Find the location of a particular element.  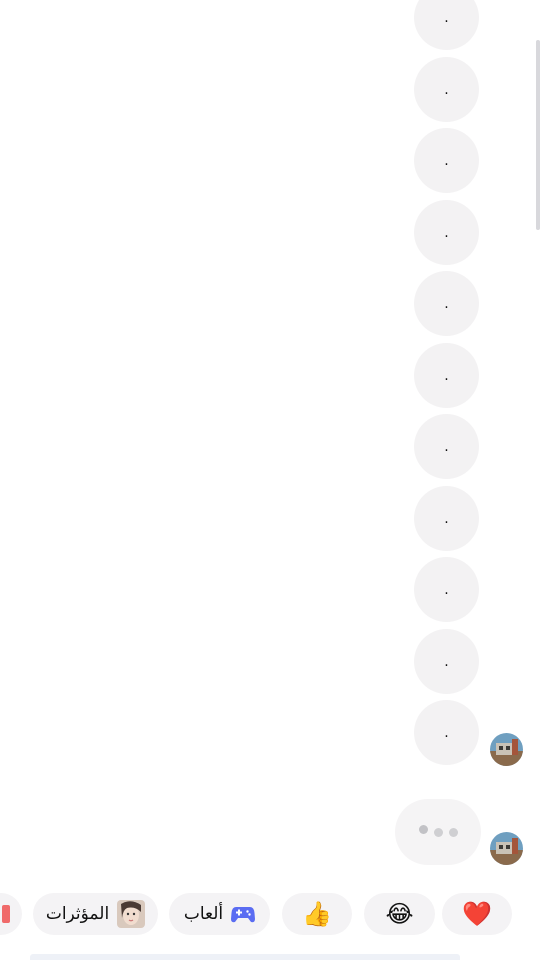

heart-icon: ❤️ is located at coordinates (477, 914).